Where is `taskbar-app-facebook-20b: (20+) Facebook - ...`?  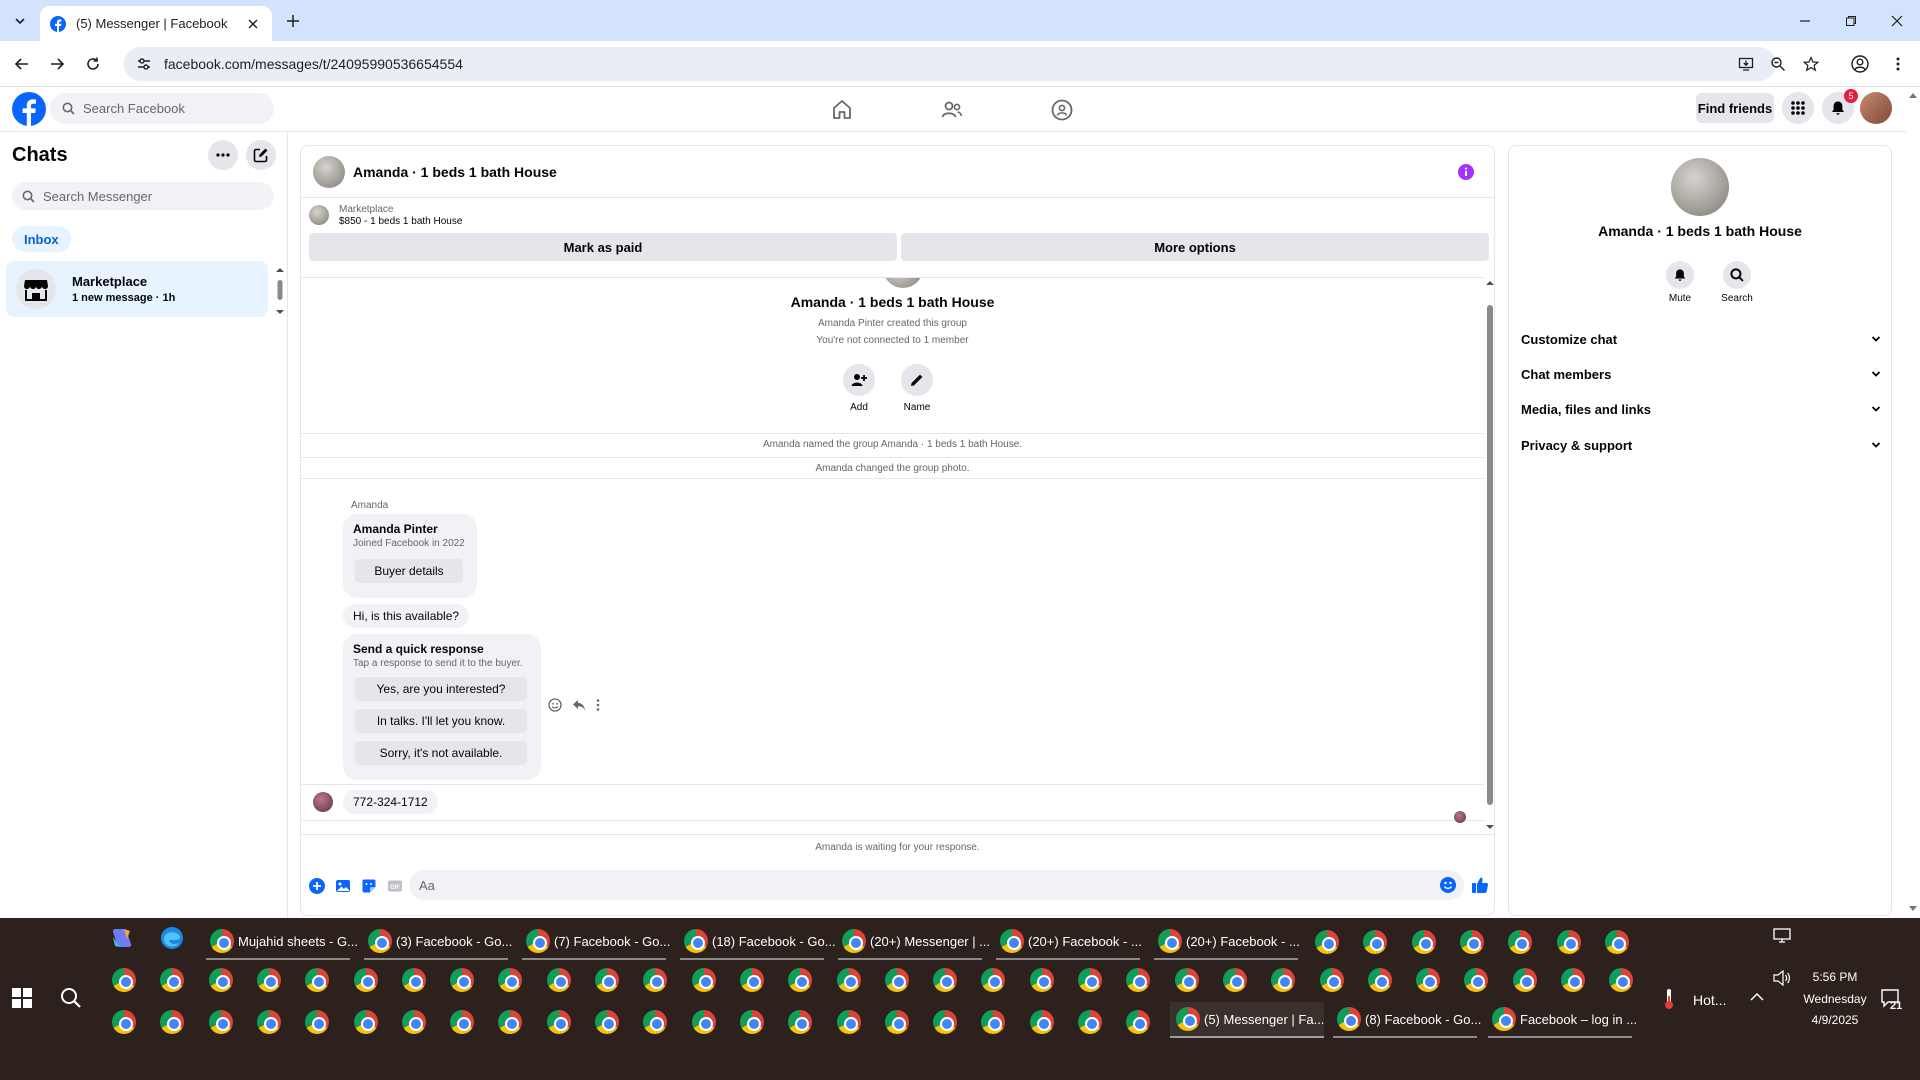
taskbar-app-facebook-20b: (20+) Facebook - ... is located at coordinates (1227, 942).